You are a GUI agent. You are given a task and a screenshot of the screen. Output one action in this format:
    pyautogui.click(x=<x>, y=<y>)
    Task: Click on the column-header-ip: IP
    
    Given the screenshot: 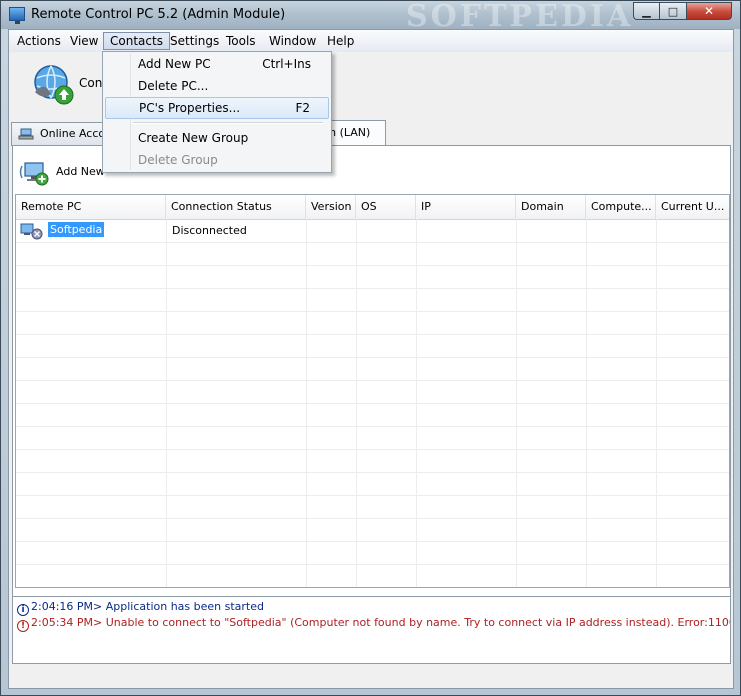 What is the action you would take?
    pyautogui.click(x=466, y=207)
    